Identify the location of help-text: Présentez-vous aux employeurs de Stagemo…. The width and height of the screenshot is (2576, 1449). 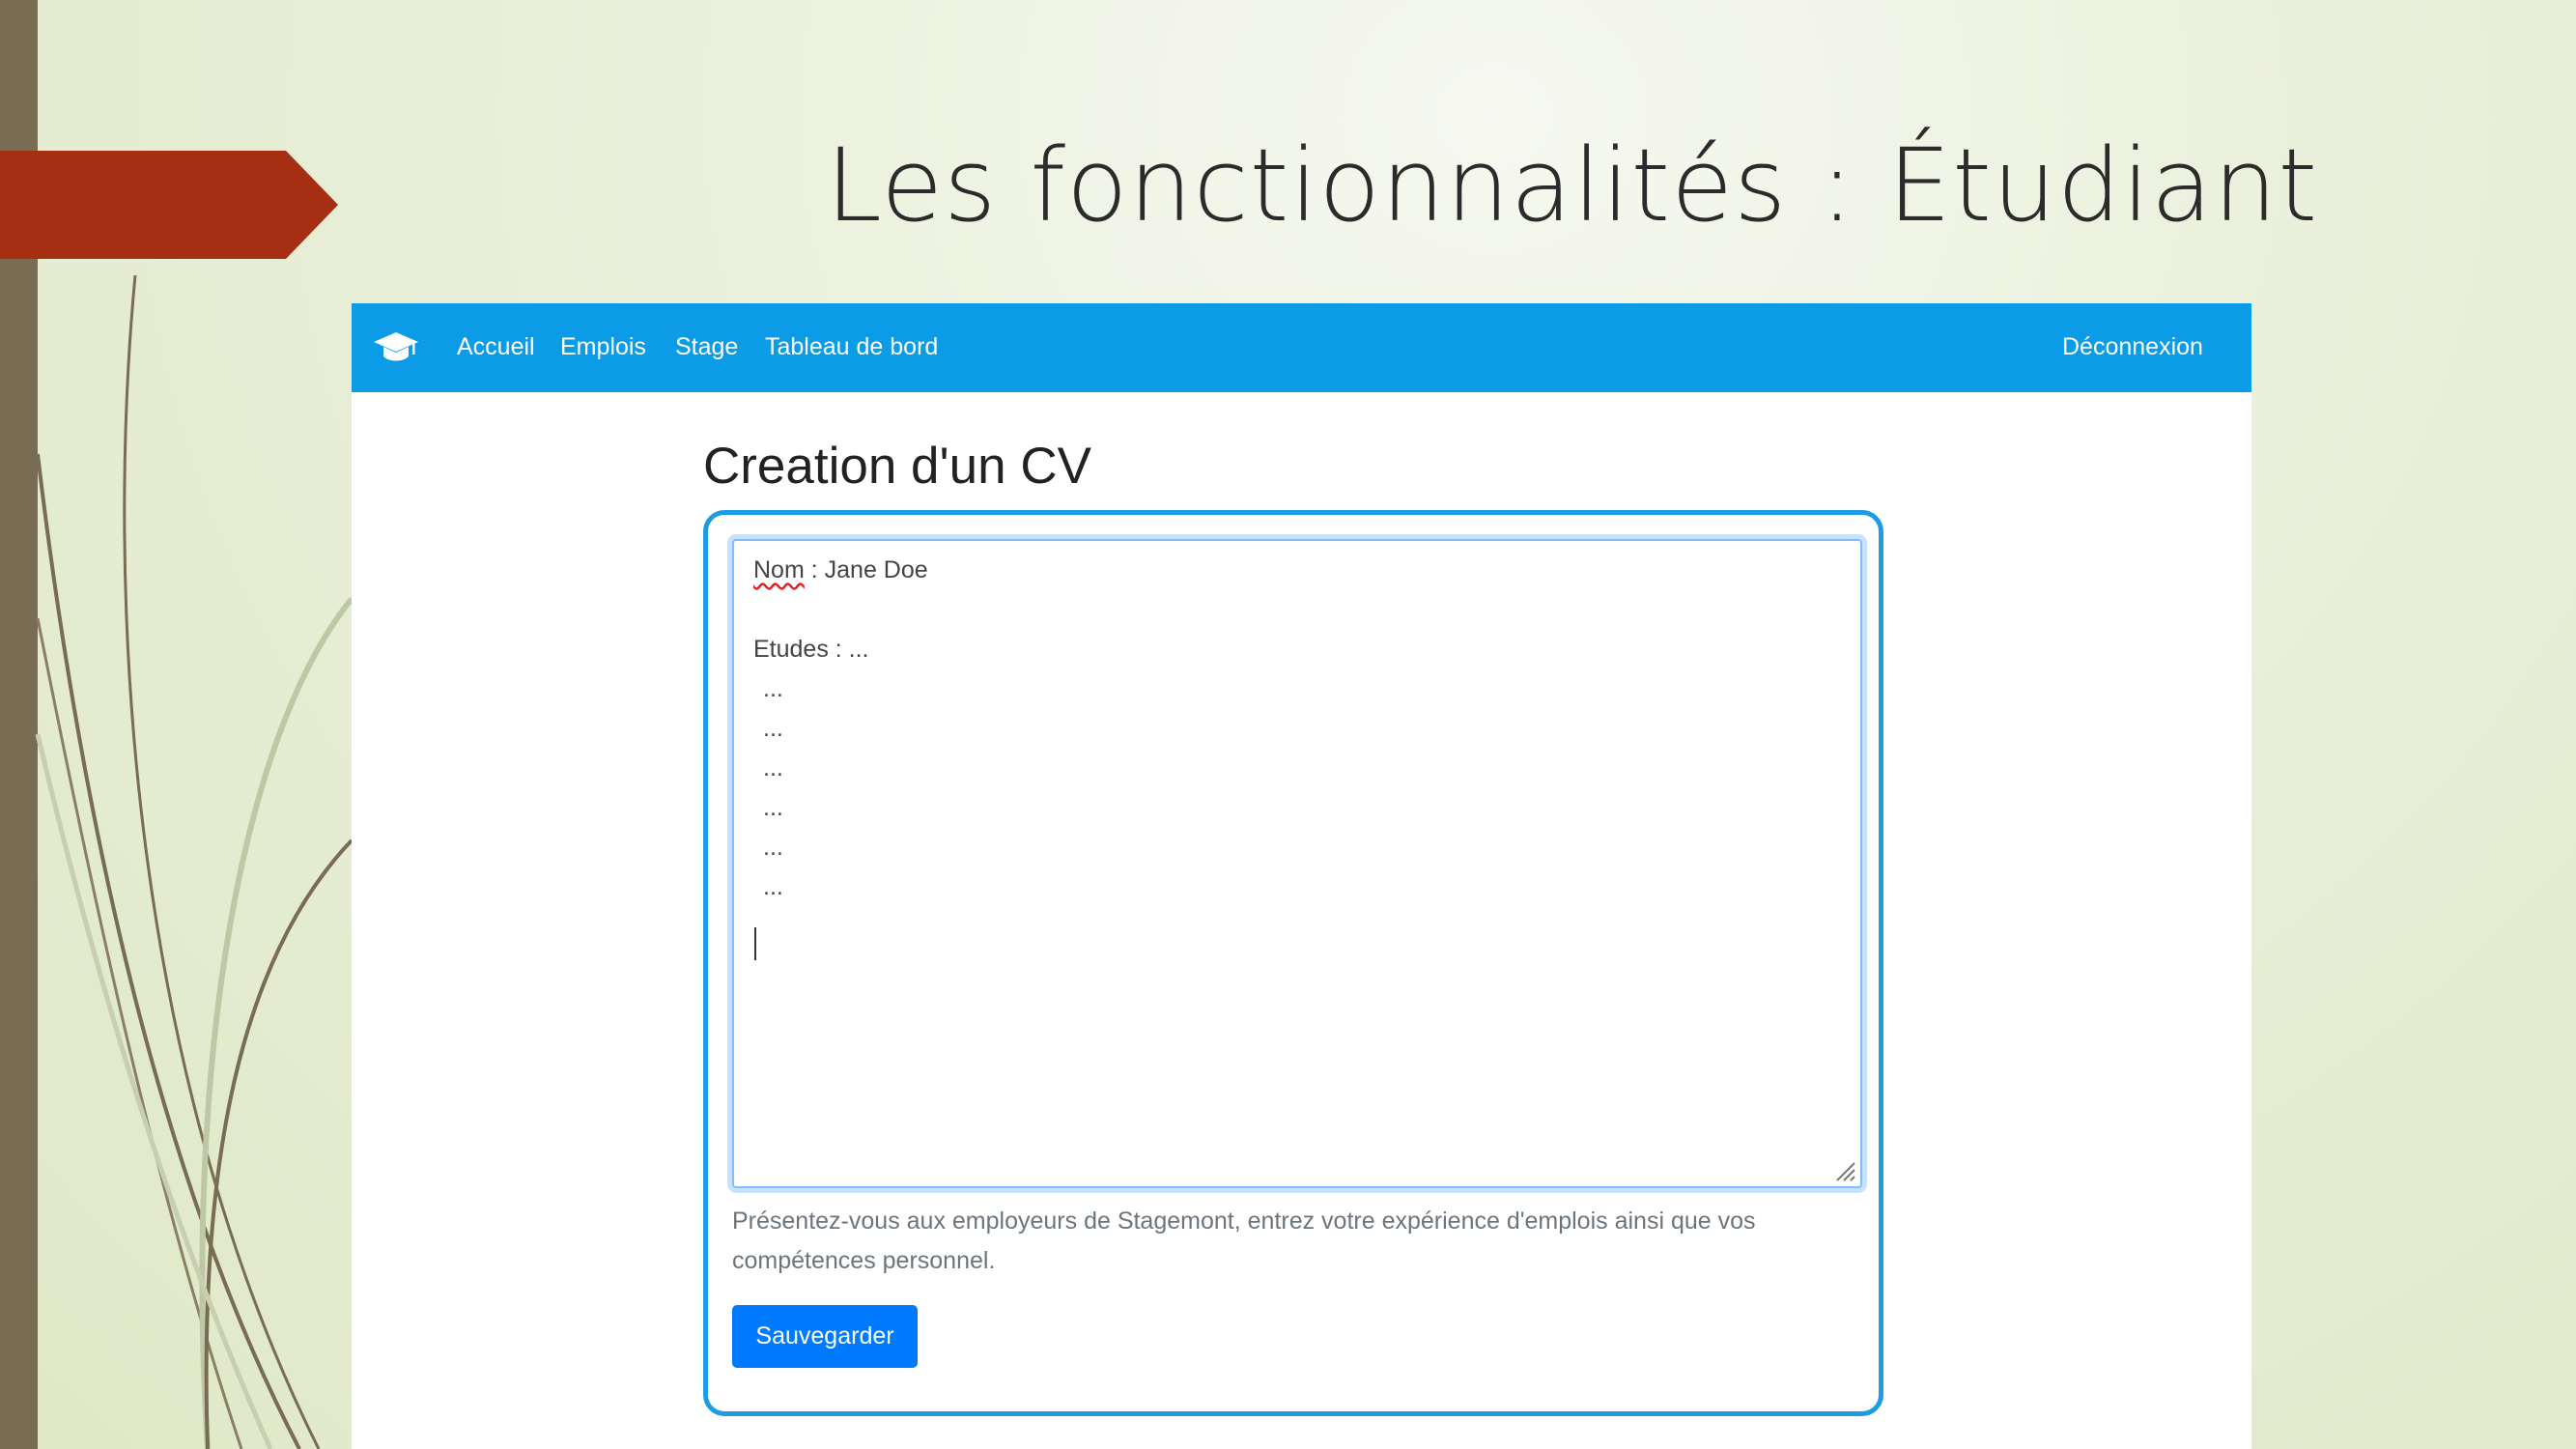
(1244, 1241).